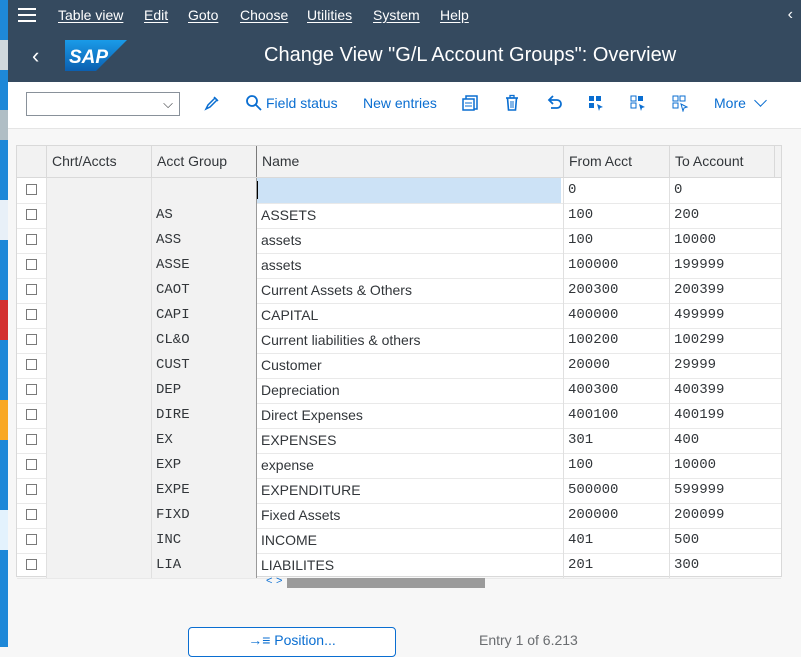  I want to click on cell-to-account: 0, so click(722, 190).